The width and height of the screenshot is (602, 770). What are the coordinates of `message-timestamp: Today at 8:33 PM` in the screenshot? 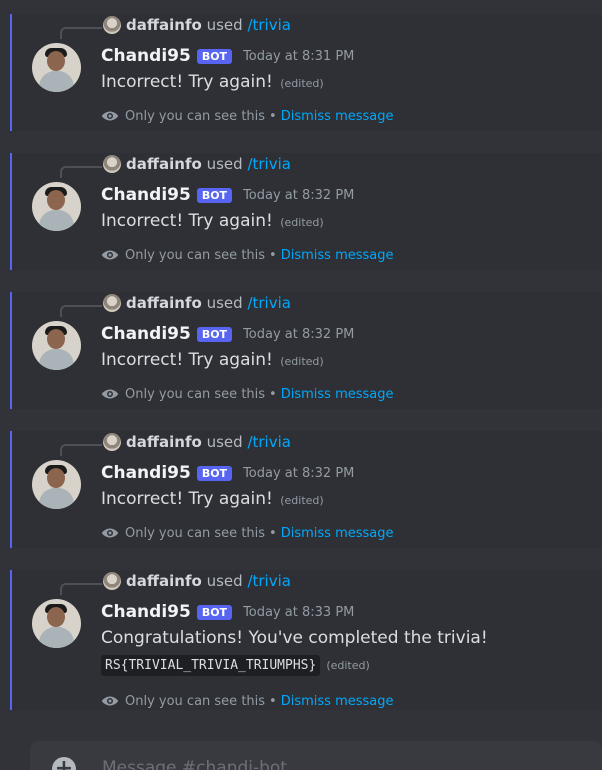 It's located at (298, 612).